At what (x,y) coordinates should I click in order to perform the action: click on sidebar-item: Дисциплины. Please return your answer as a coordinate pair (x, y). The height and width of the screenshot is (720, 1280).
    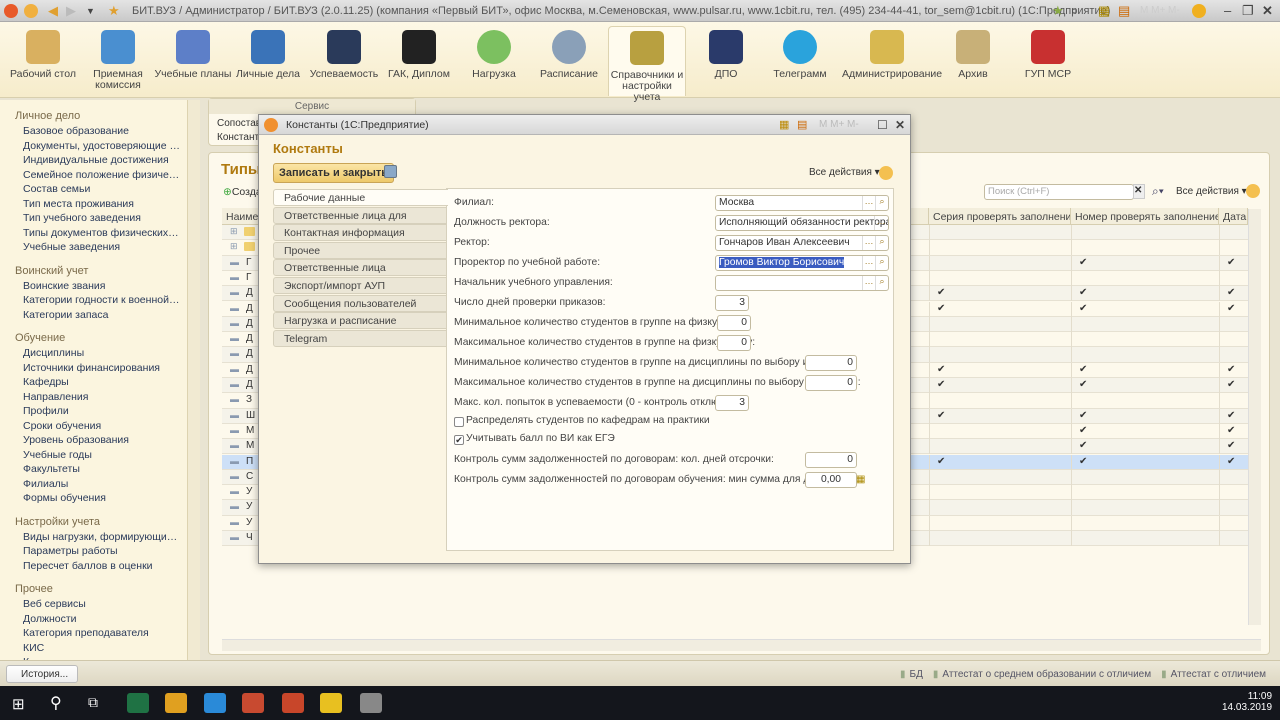
    Looking at the image, I should click on (90, 353).